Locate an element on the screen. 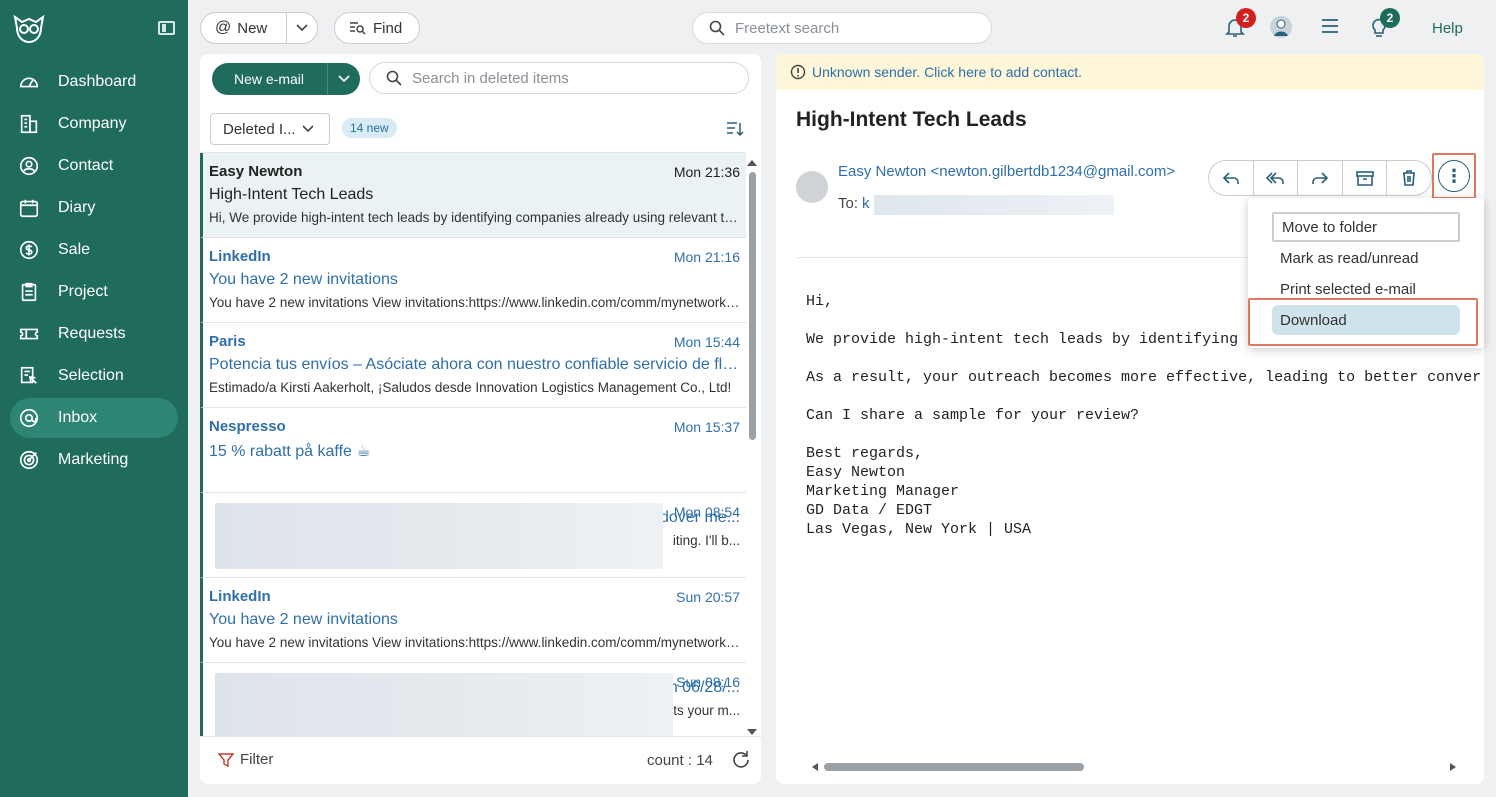  mail-list-scrollbar is located at coordinates (752, 447).